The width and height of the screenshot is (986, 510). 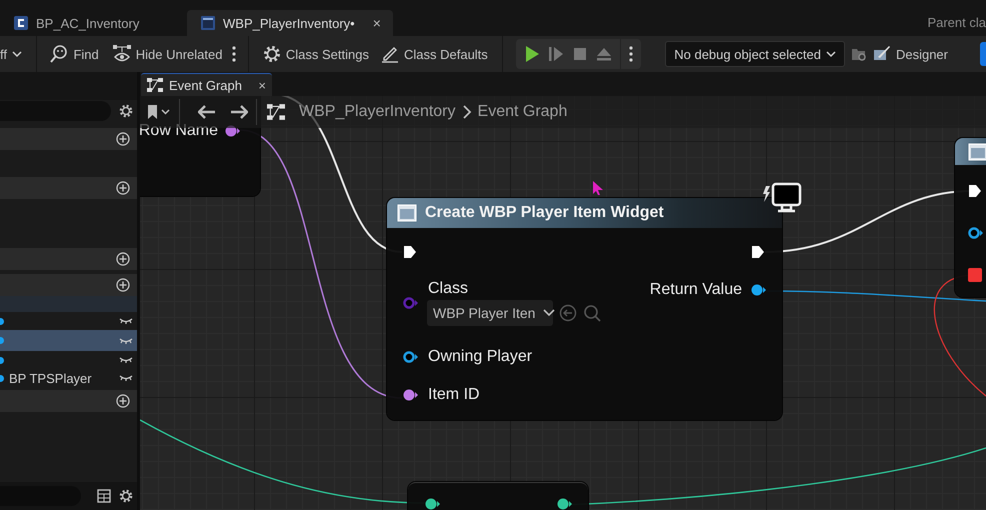 I want to click on monitor-icon, so click(x=782, y=198).